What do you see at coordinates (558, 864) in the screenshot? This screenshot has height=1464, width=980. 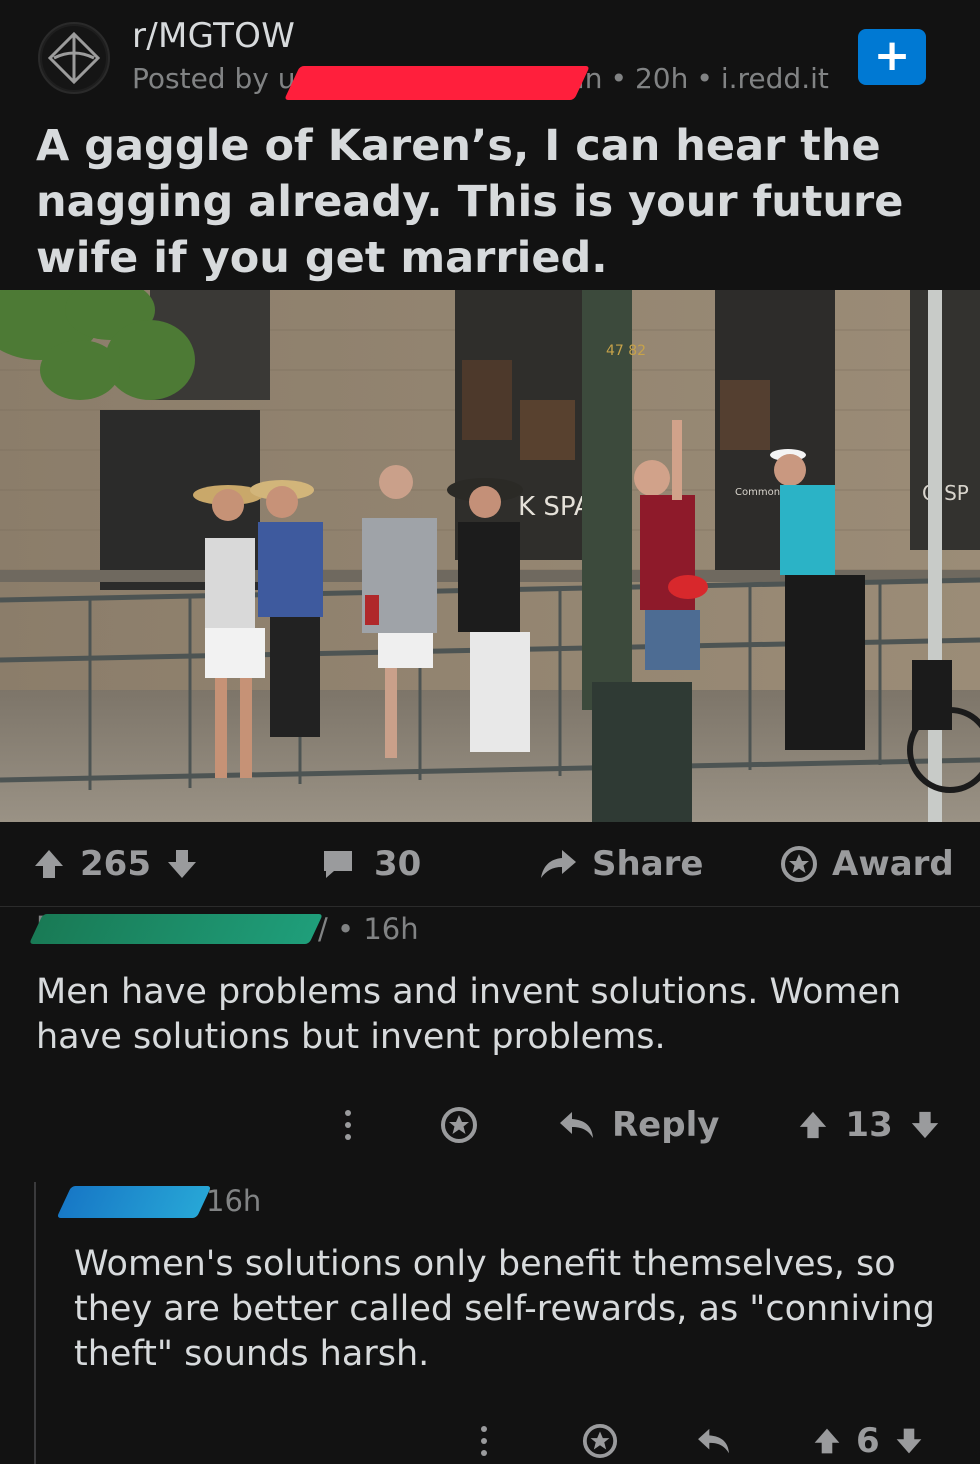 I see `share-icon` at bounding box center [558, 864].